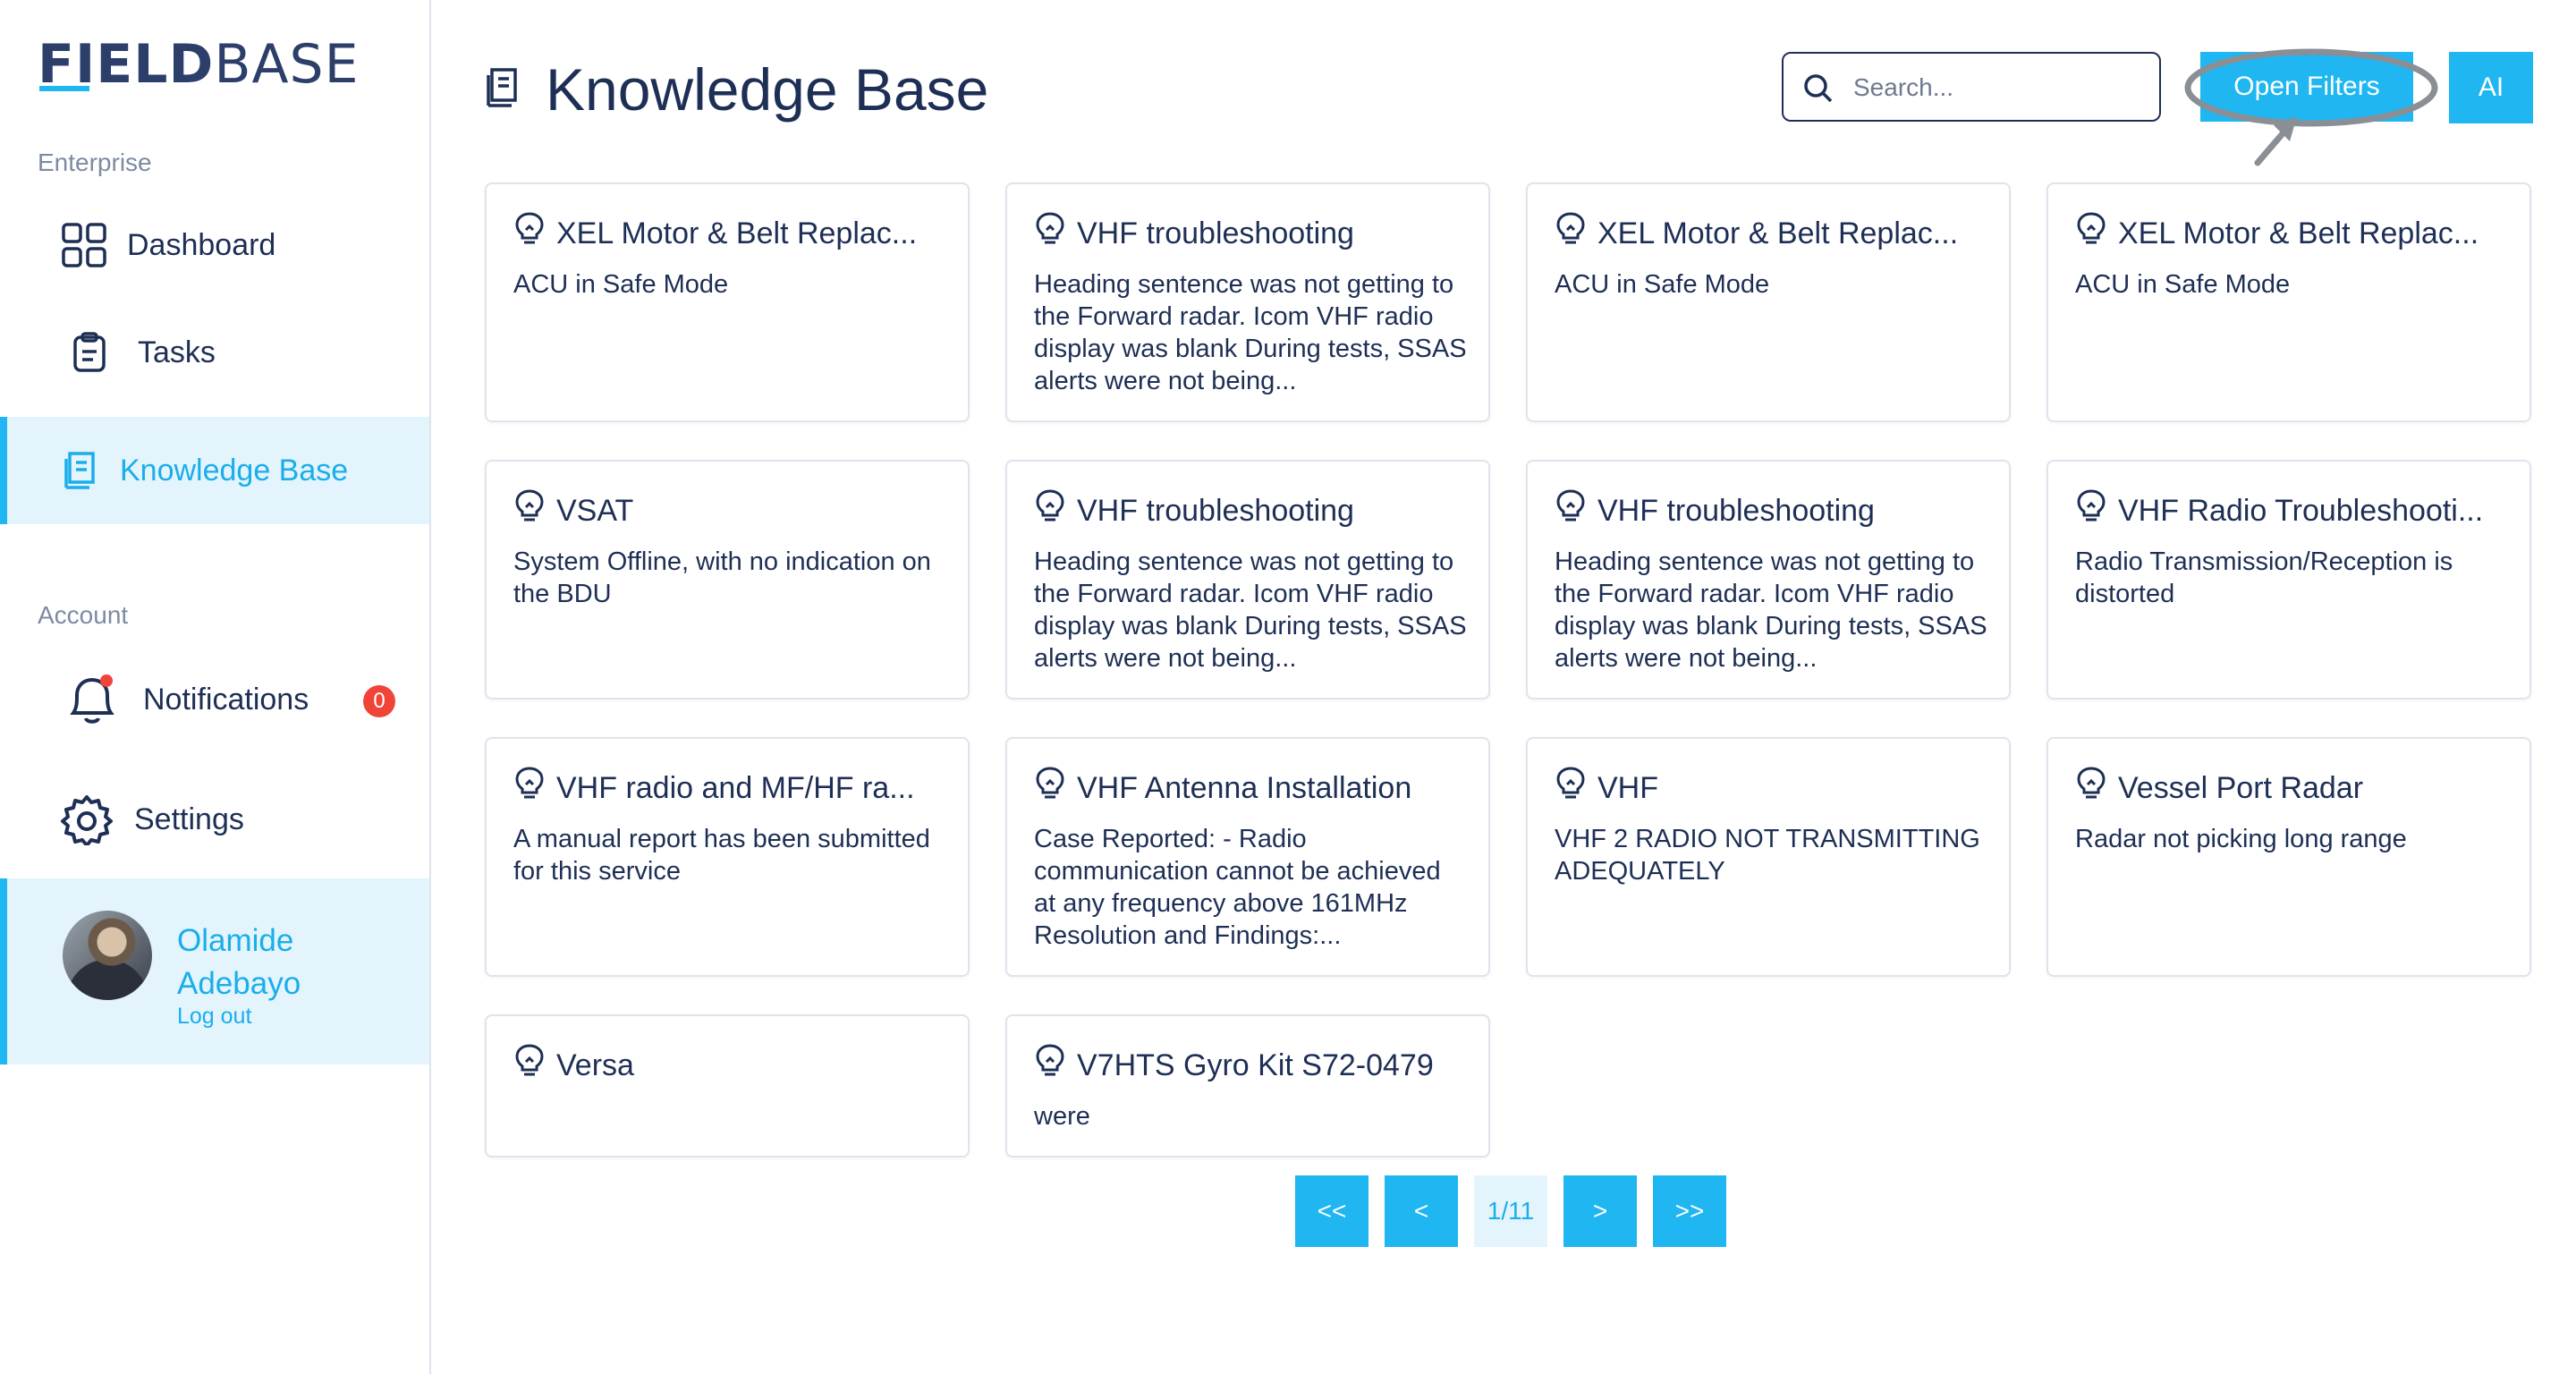 This screenshot has height=1374, width=2576. Describe the element at coordinates (95, 162) in the screenshot. I see `section-label-enterprise: Enterprise` at that location.